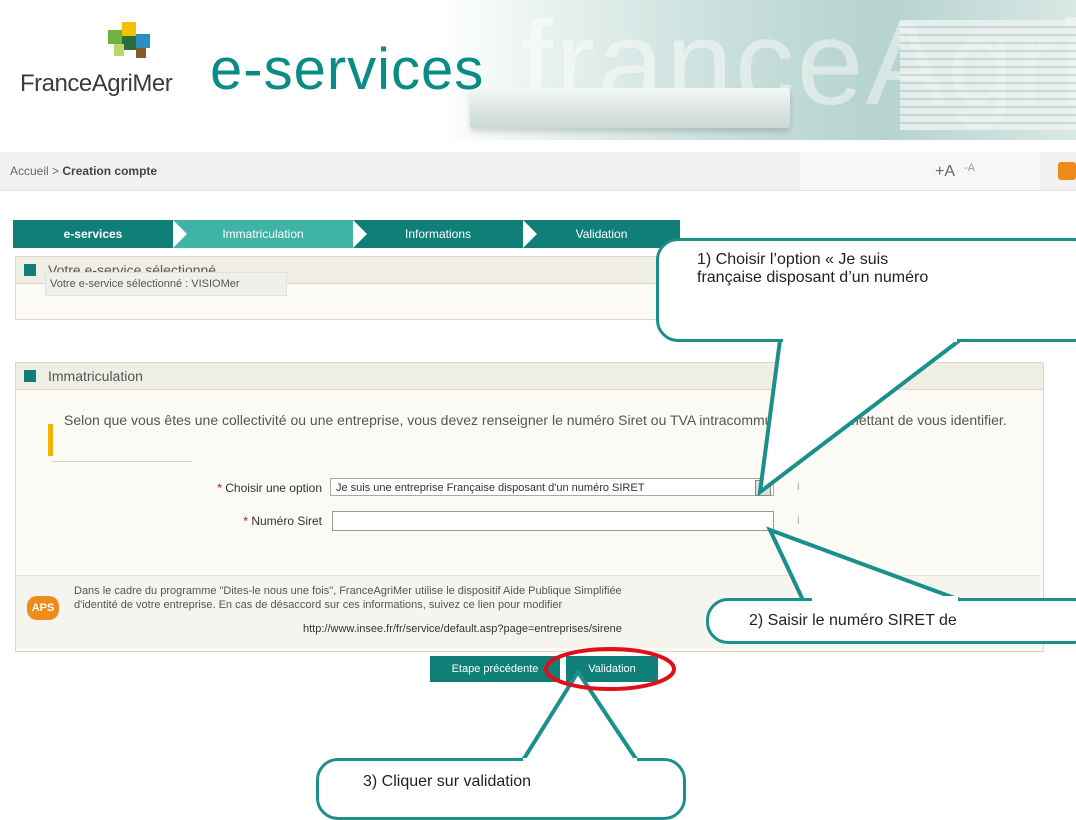 This screenshot has width=1076, height=820. What do you see at coordinates (438, 234) in the screenshot?
I see `step-informations: Informations` at bounding box center [438, 234].